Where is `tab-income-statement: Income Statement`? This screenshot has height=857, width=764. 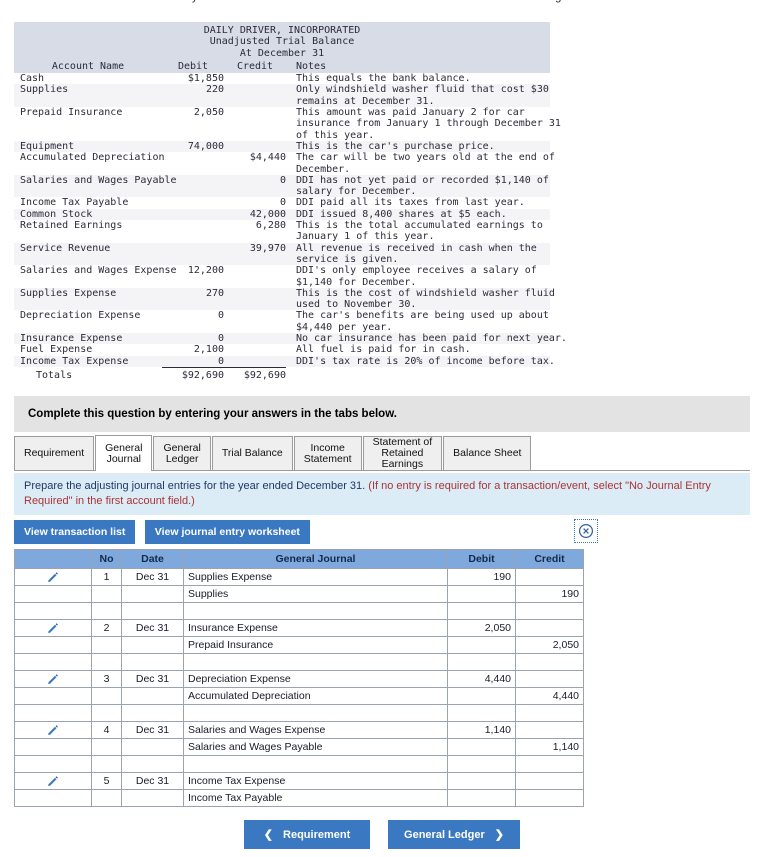 tab-income-statement: Income Statement is located at coordinates (327, 453).